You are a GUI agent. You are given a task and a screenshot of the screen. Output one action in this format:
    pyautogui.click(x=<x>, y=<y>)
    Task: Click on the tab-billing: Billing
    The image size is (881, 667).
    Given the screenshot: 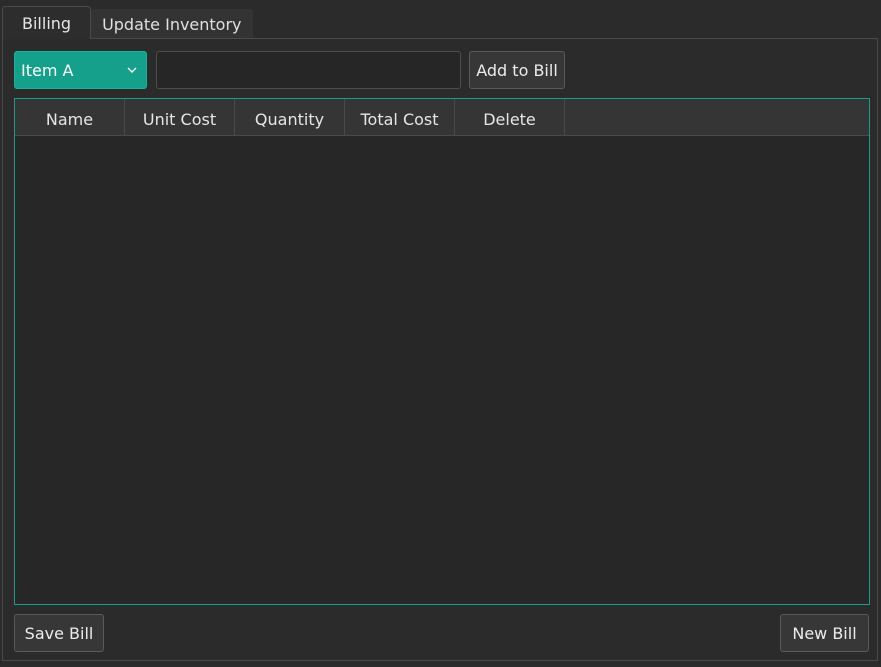 What is the action you would take?
    pyautogui.click(x=47, y=22)
    